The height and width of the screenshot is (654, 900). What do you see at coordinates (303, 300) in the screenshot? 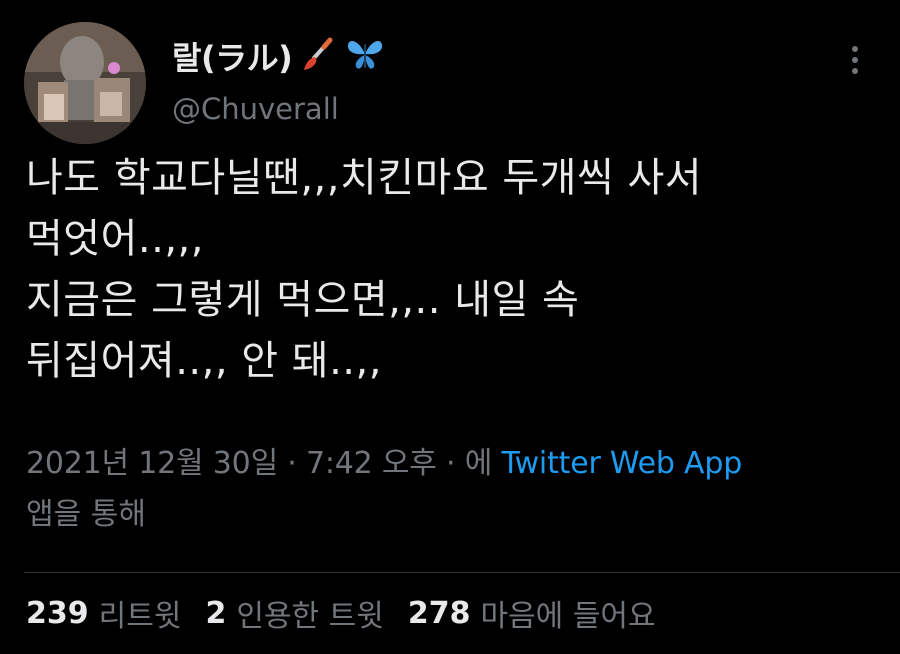
I see `tweet-text-line: 지금은 그렇게 먹으면,,.. 내일 속` at bounding box center [303, 300].